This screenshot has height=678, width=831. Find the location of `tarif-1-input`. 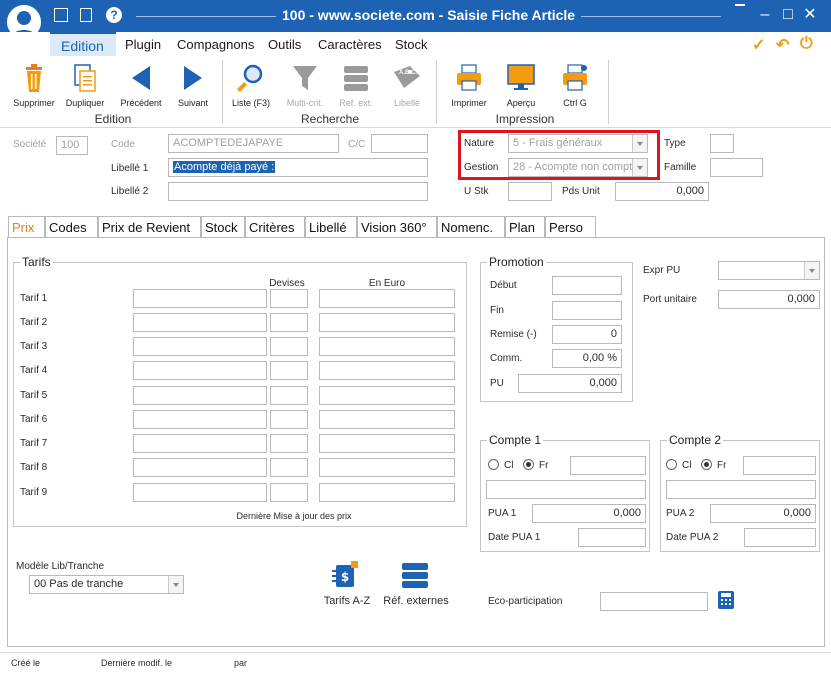

tarif-1-input is located at coordinates (200, 298).